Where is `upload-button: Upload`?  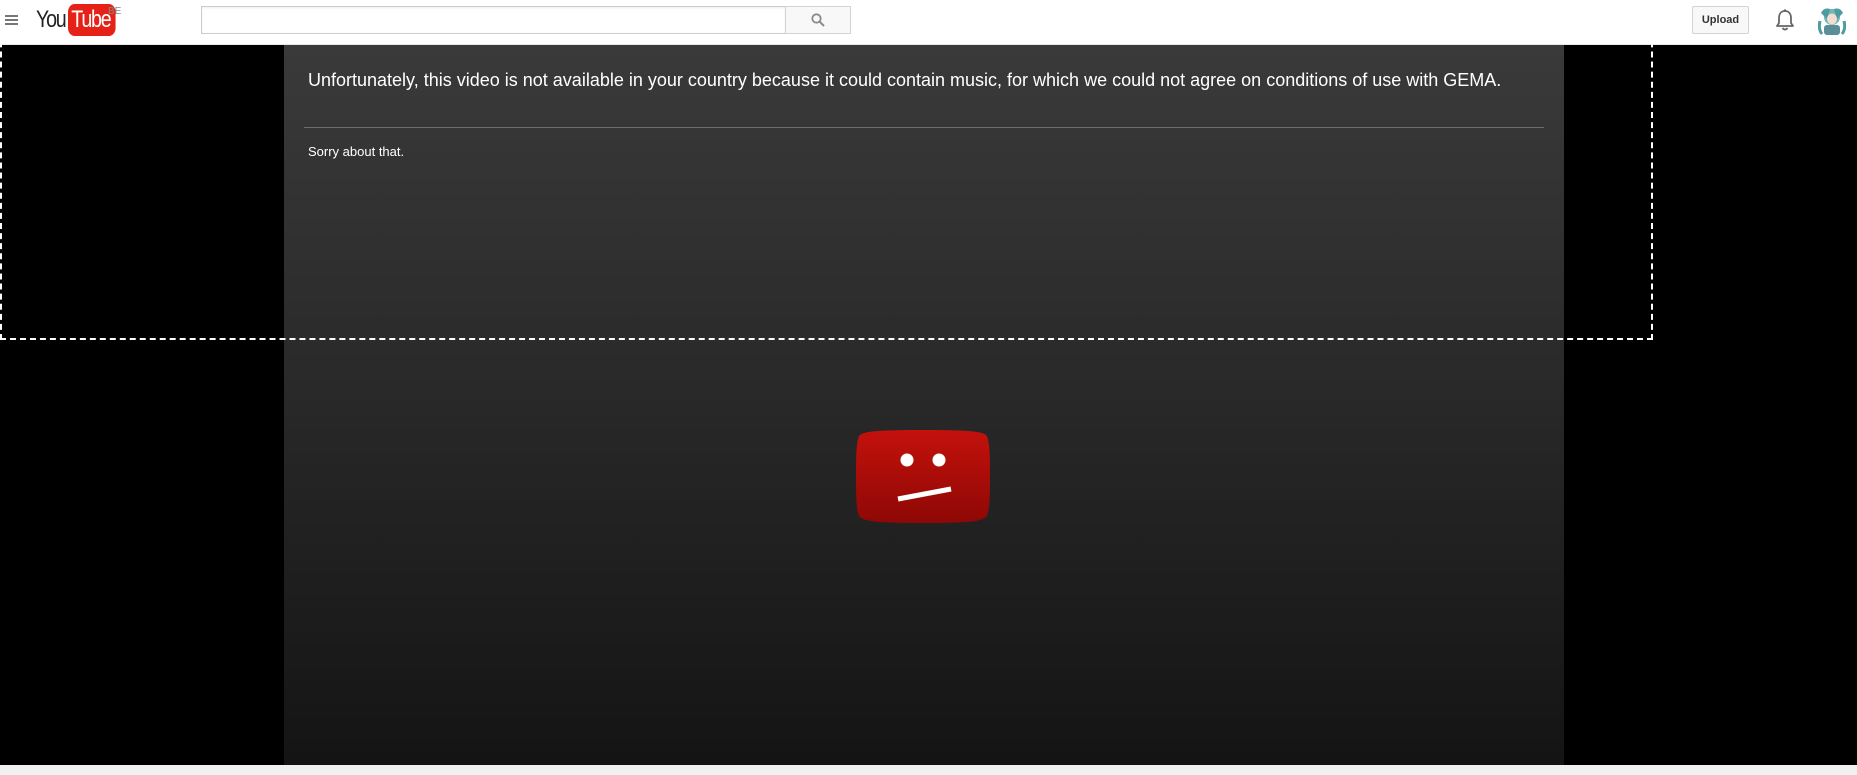 upload-button: Upload is located at coordinates (1720, 20).